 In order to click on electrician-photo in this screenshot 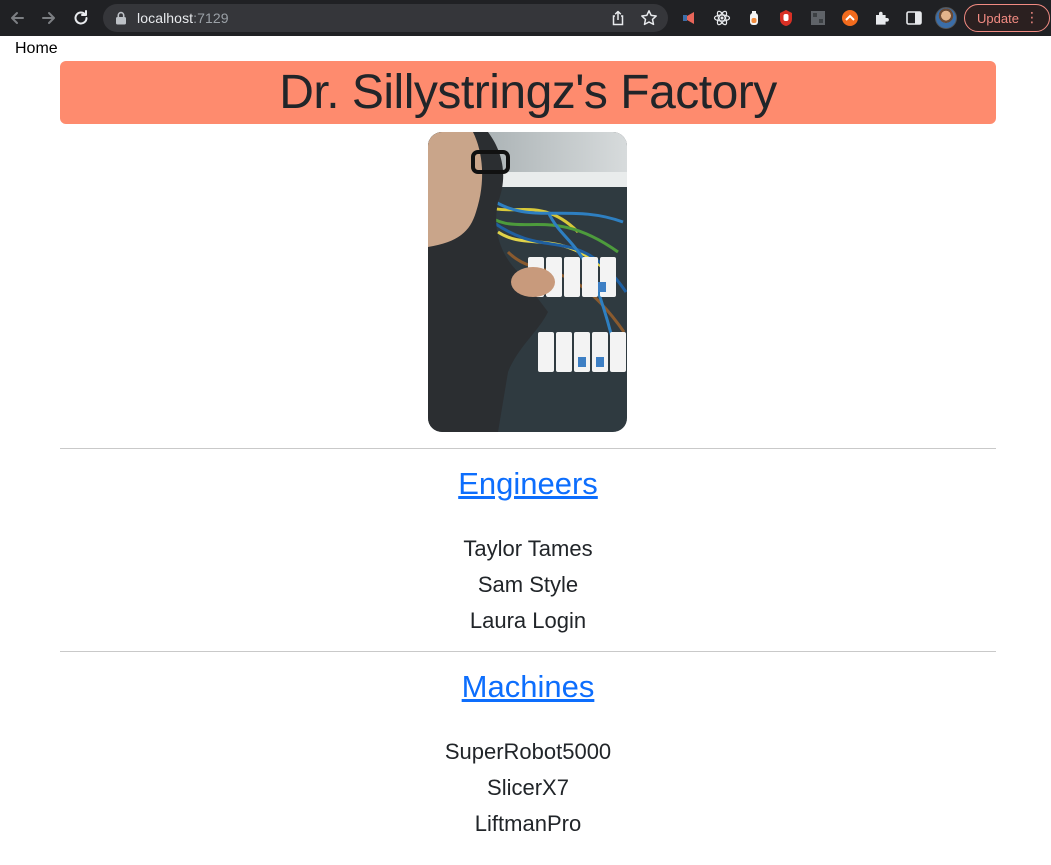, I will do `click(527, 282)`.